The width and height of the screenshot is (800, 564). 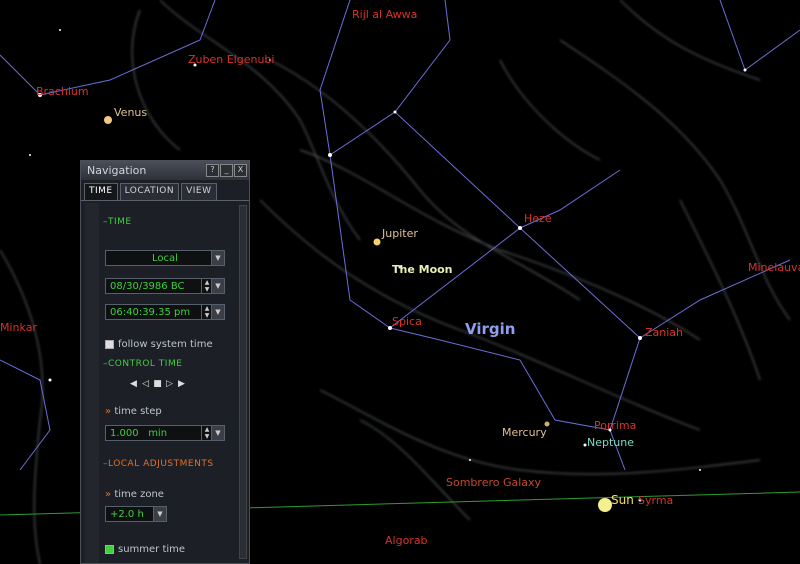 I want to click on label-the-moon: The Moon, so click(x=422, y=269).